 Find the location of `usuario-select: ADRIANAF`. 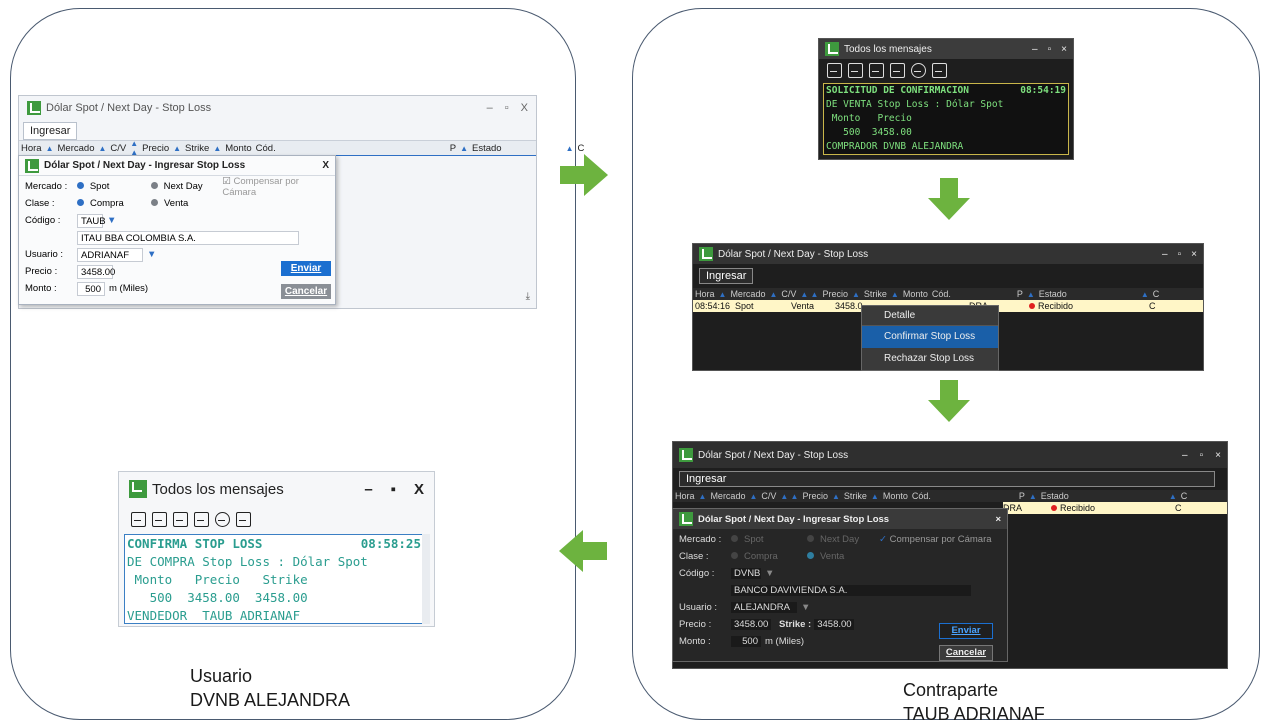

usuario-select: ADRIANAF is located at coordinates (110, 254).